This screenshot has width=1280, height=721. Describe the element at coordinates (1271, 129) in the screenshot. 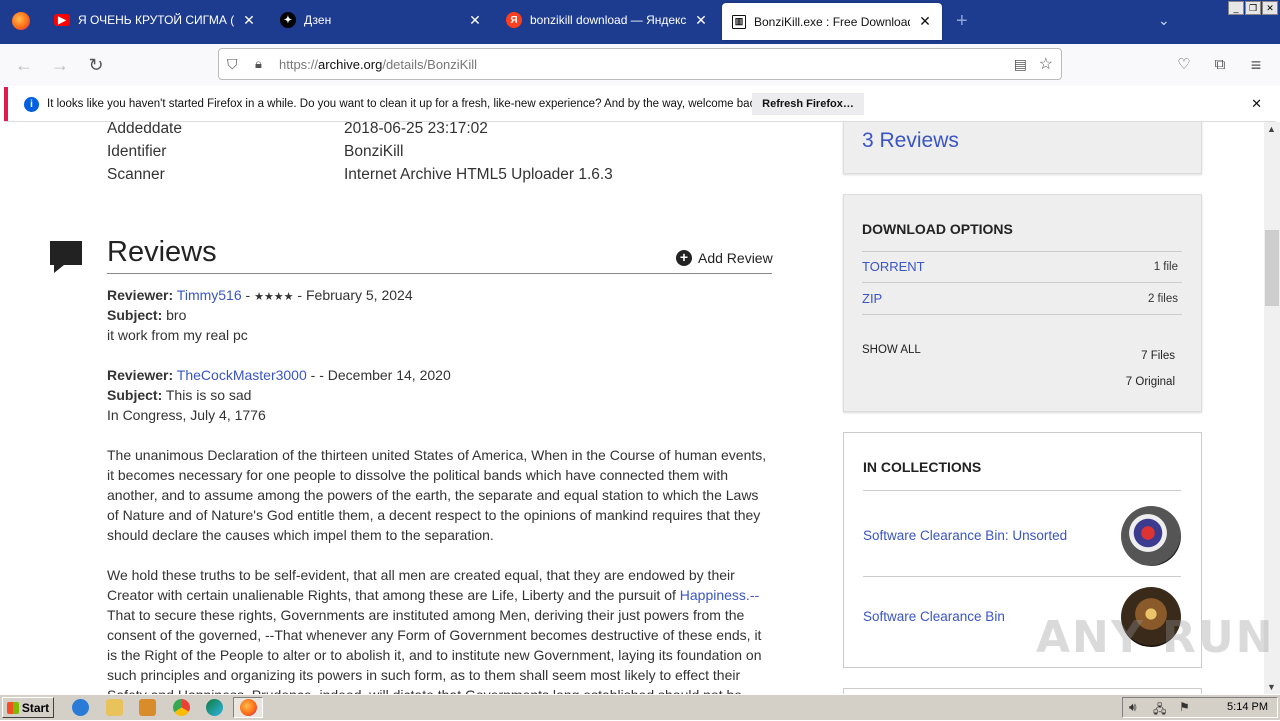

I see `scroll-up-arrow-icon: ▲` at that location.